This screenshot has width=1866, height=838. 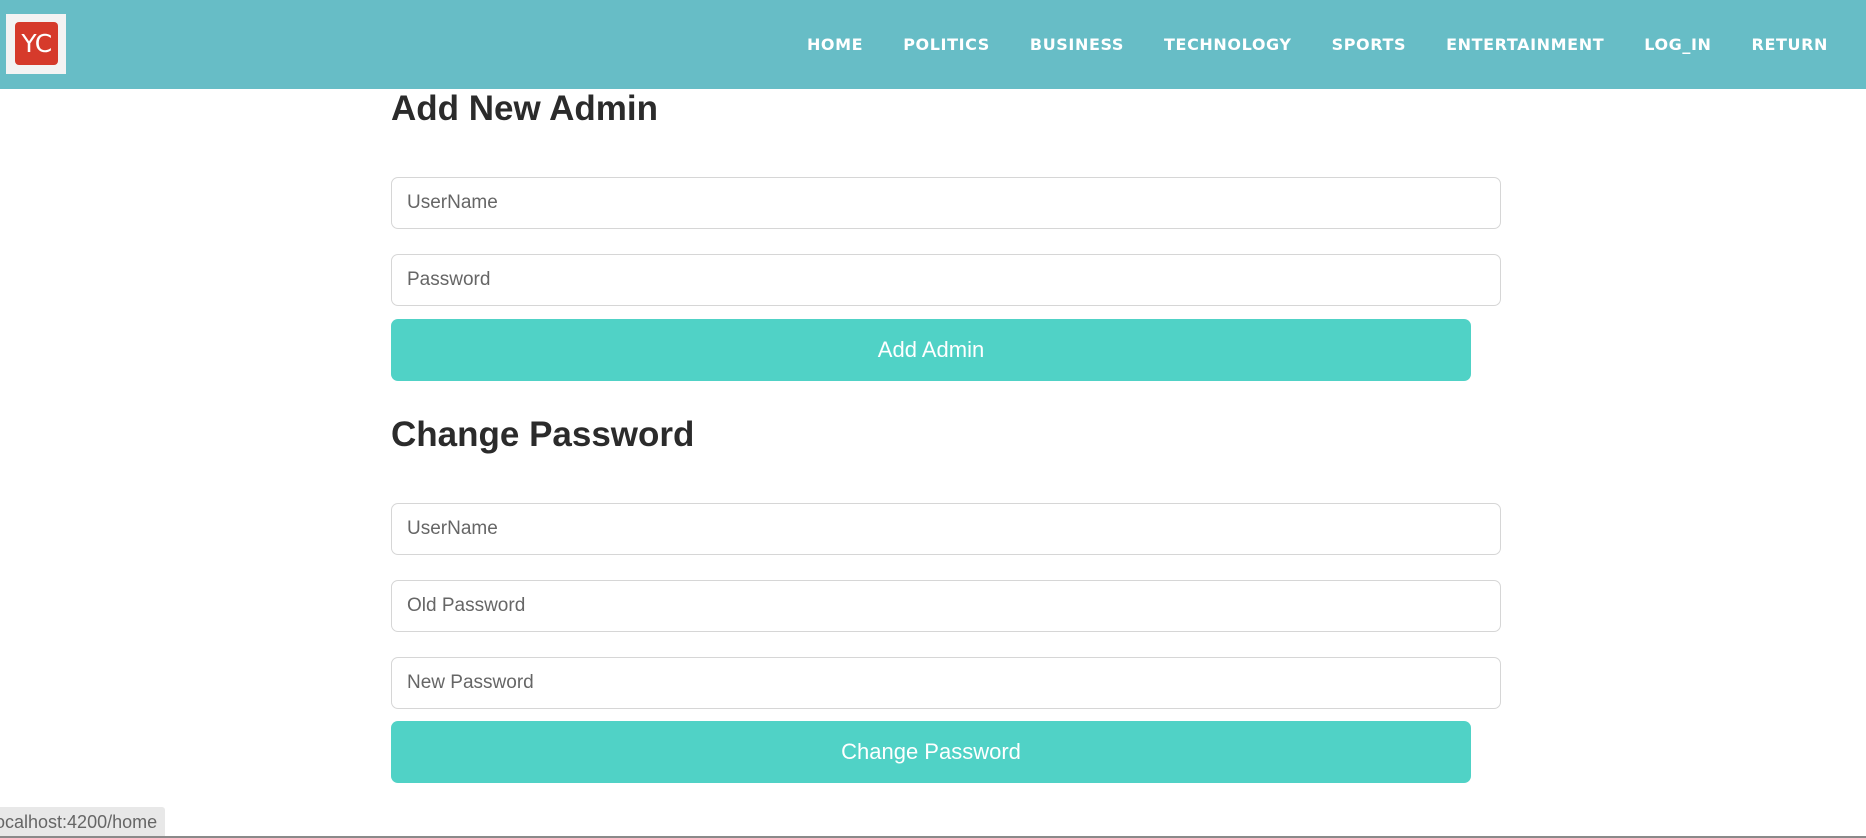 I want to click on site-logo: YC, so click(x=36, y=44).